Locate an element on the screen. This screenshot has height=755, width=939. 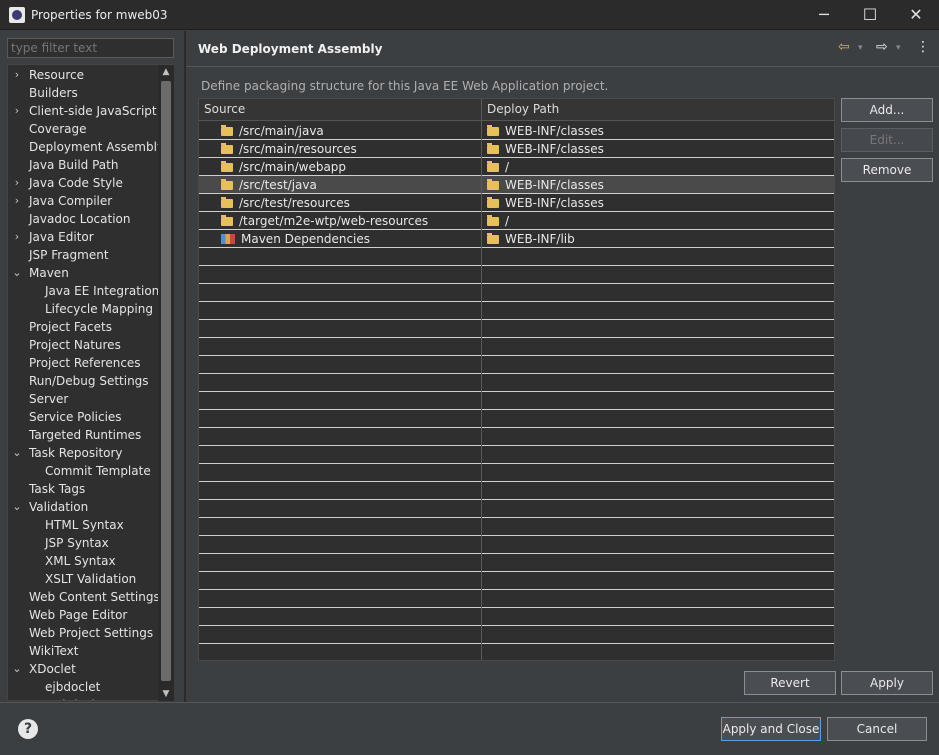
tree-scrollbar: ▲ ▼ is located at coordinates (166, 383).